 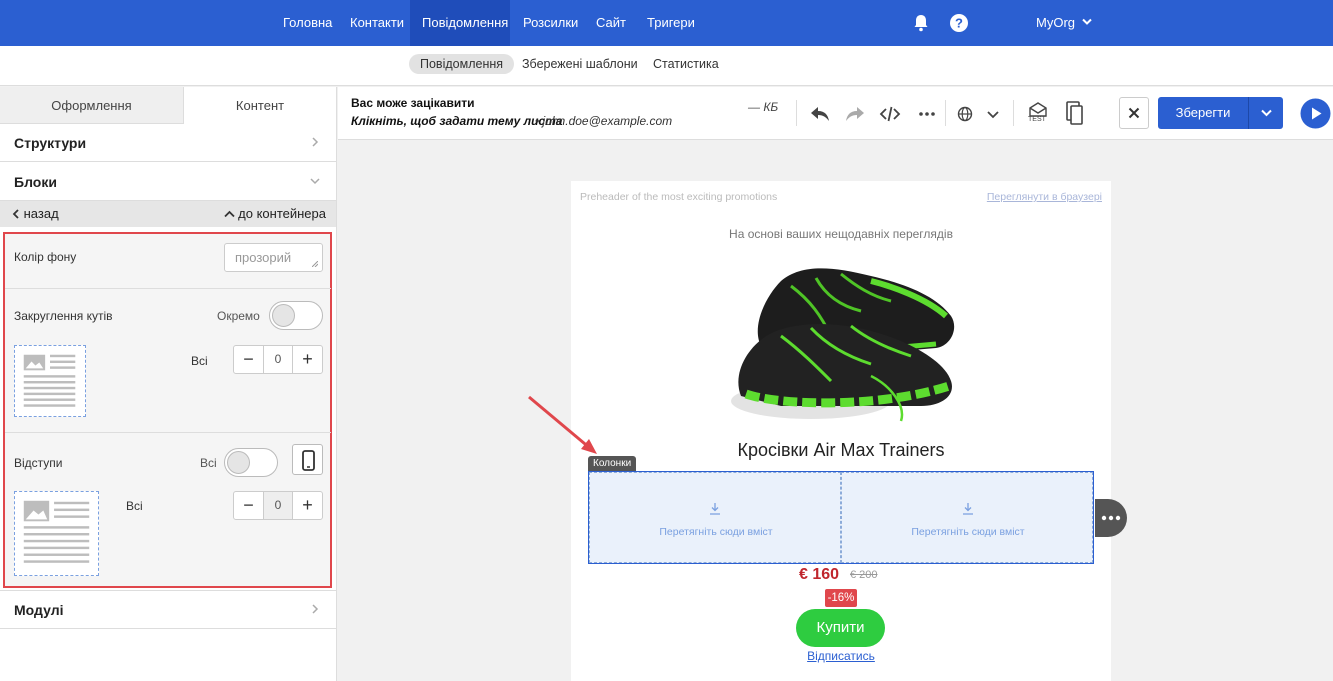 What do you see at coordinates (1203, 113) in the screenshot?
I see `save-button: Зберегти` at bounding box center [1203, 113].